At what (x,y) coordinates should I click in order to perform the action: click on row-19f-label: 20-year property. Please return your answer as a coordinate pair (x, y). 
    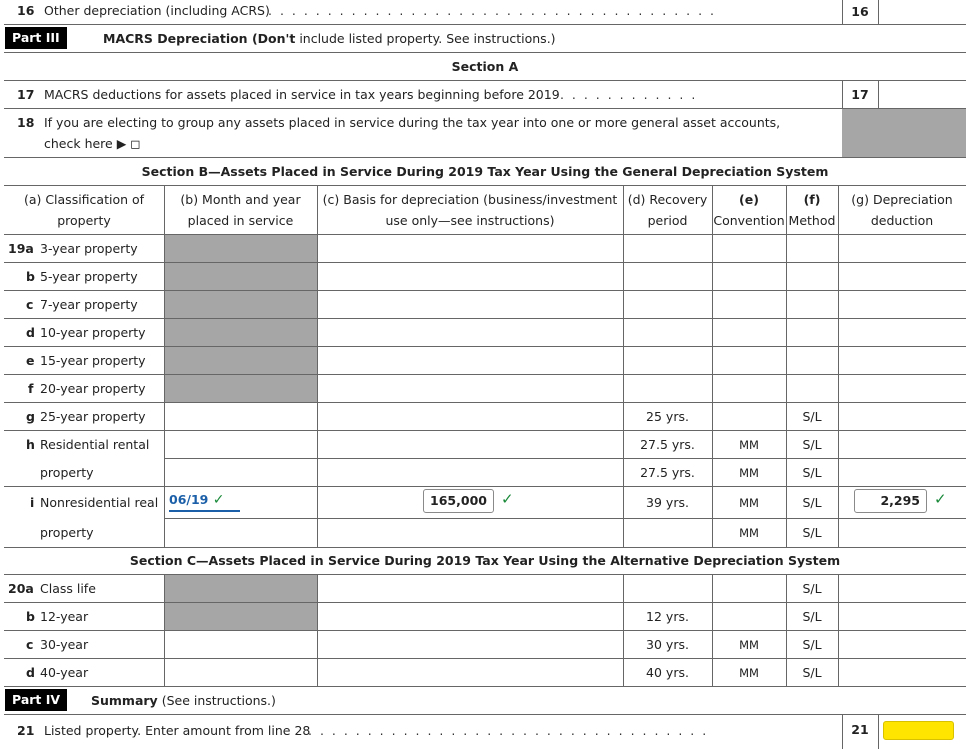
    Looking at the image, I should click on (93, 388).